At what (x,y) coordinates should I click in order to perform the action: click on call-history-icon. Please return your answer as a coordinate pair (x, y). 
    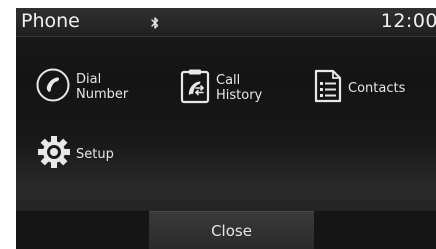
    Looking at the image, I should click on (195, 88).